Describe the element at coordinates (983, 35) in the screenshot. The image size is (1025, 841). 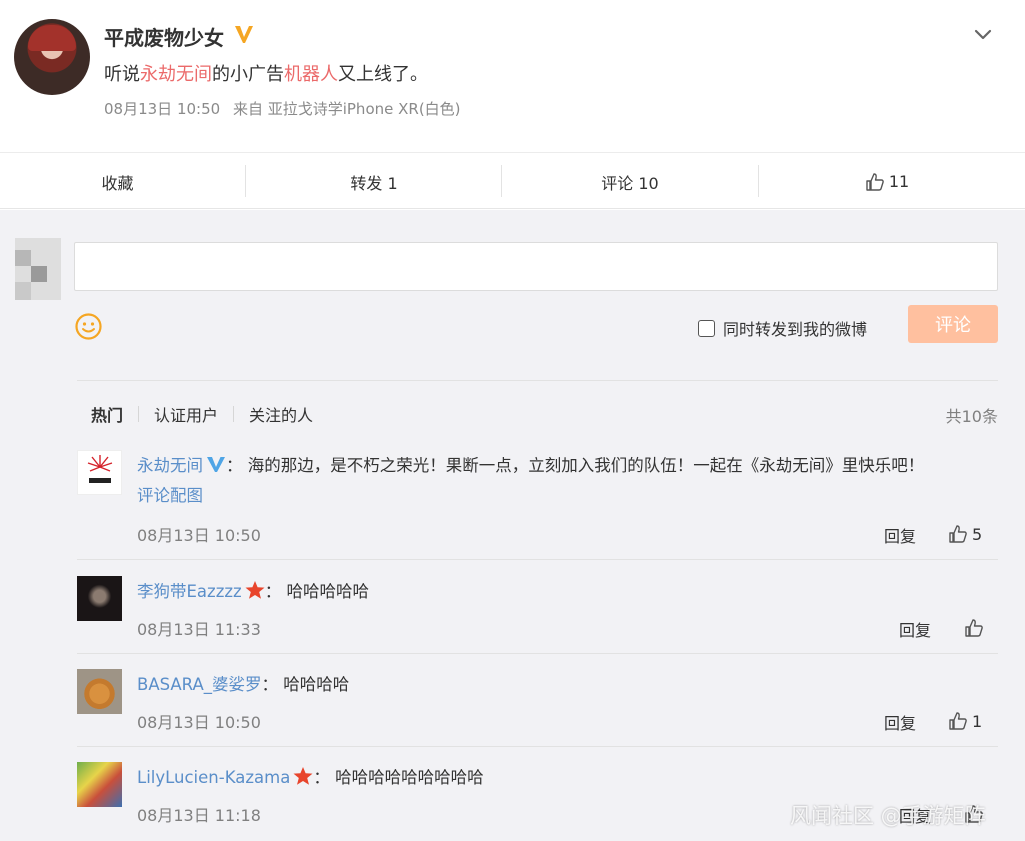
I see `chevron-down-icon` at that location.